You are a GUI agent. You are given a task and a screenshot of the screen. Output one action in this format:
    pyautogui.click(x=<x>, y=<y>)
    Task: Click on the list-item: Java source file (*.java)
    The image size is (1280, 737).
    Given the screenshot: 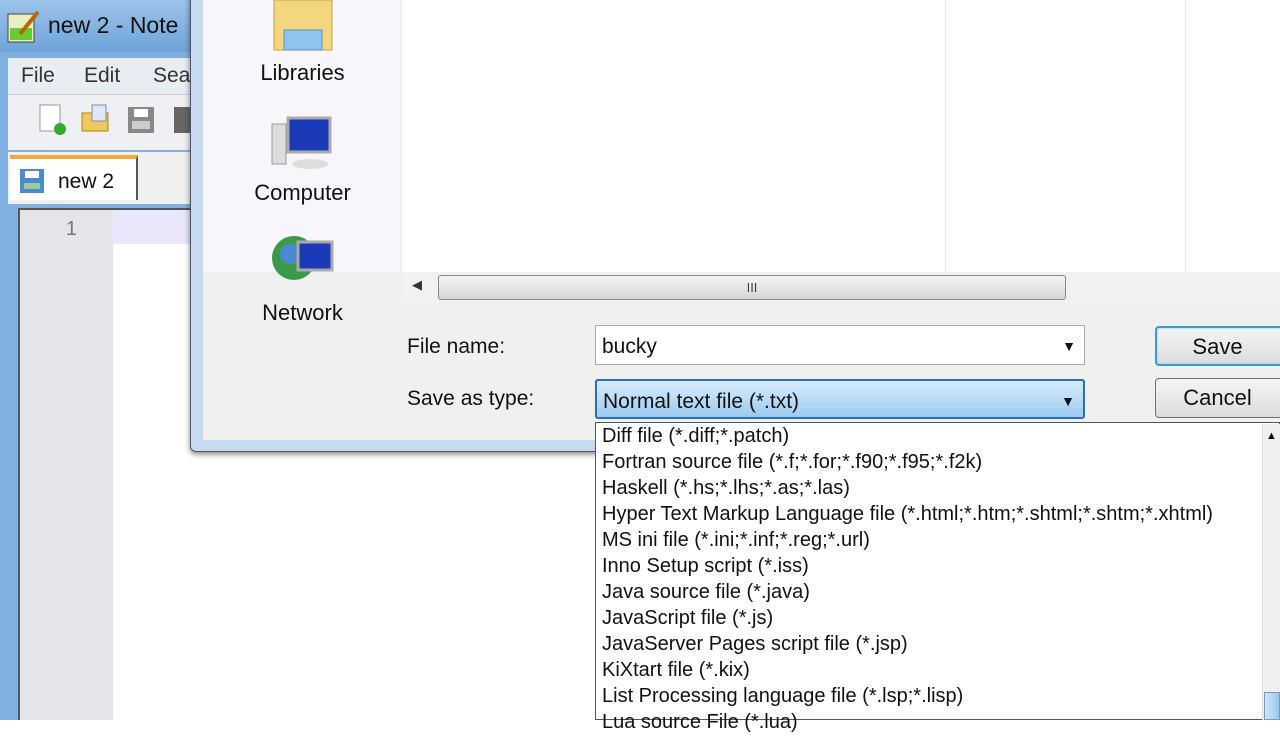 What is the action you would take?
    pyautogui.click(x=706, y=594)
    